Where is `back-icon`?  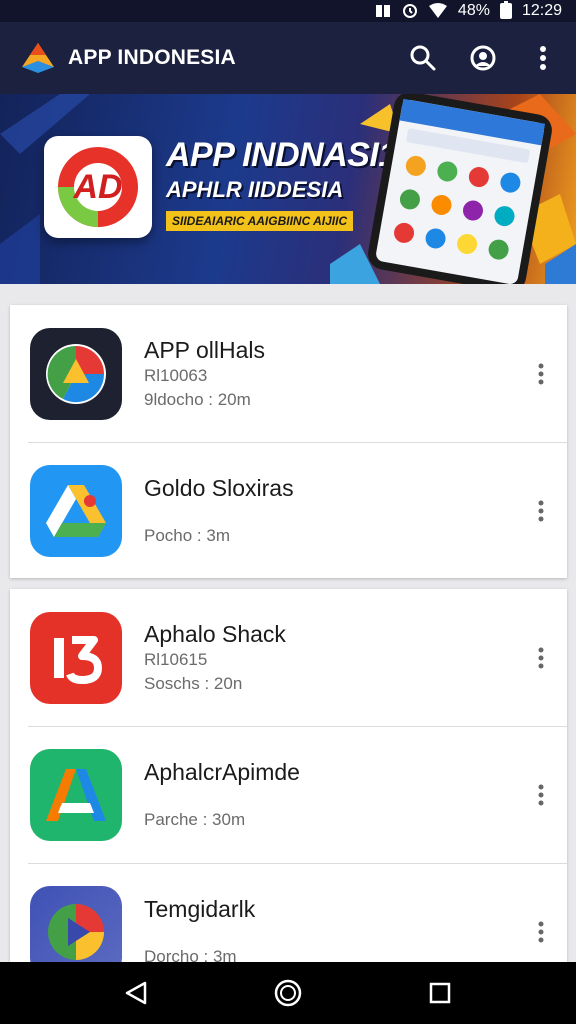
back-icon is located at coordinates (136, 993).